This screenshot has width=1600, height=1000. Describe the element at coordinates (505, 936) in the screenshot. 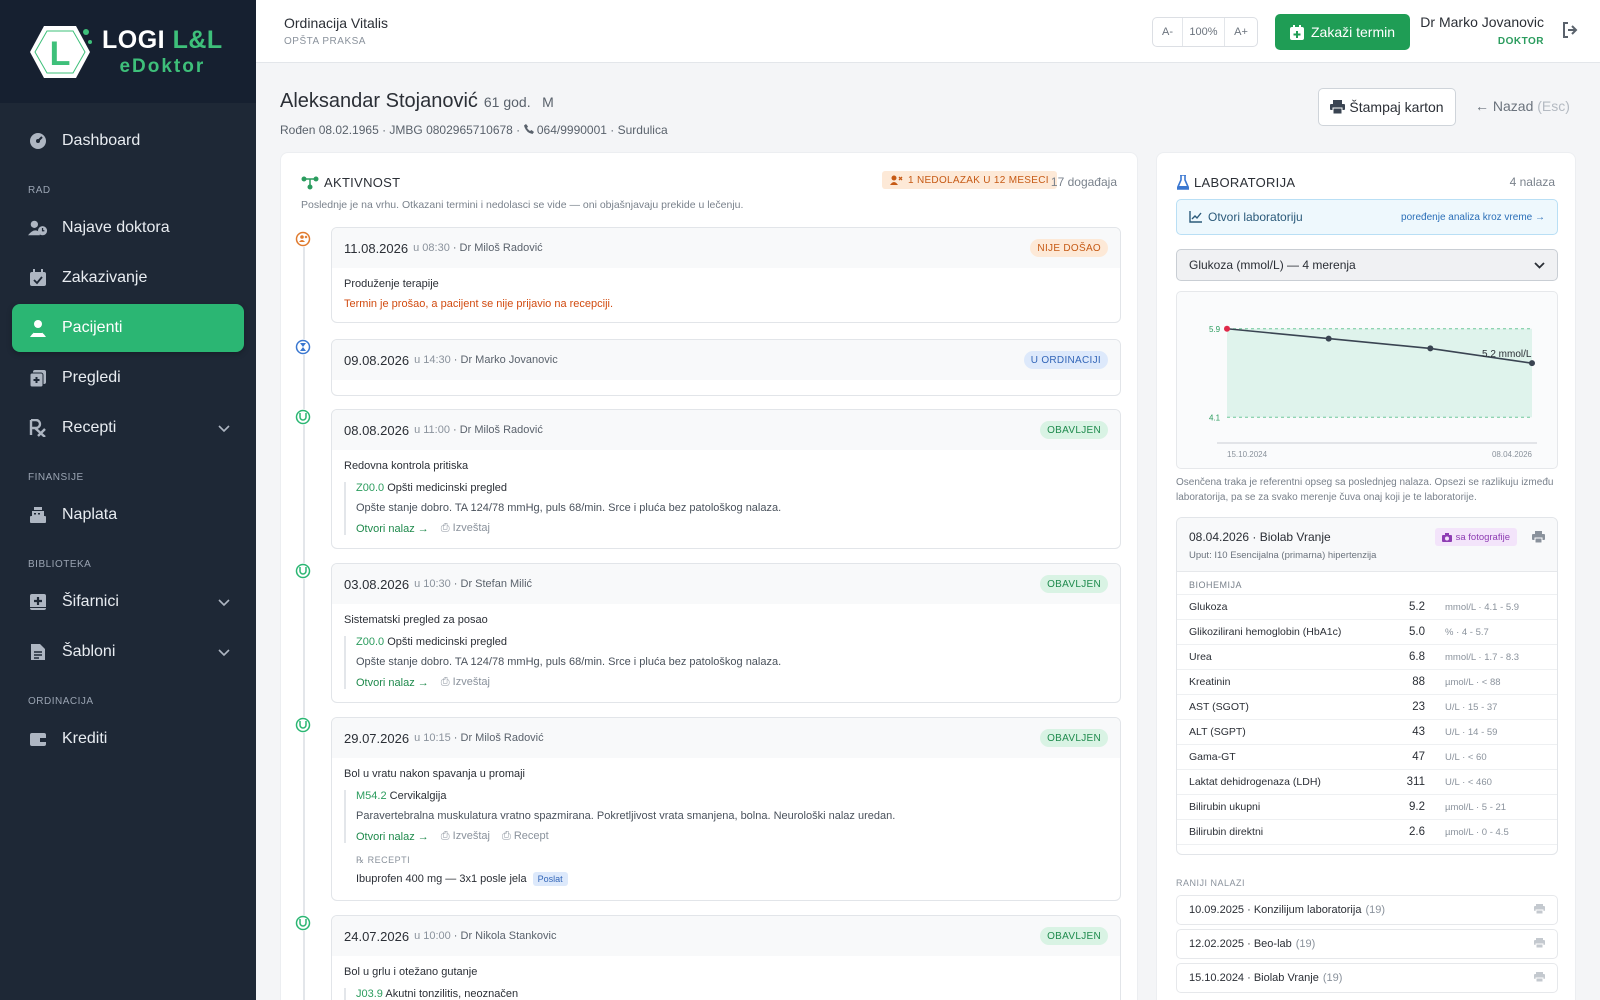

I see `event-doctor: · Dr Nikola Stankovic` at that location.